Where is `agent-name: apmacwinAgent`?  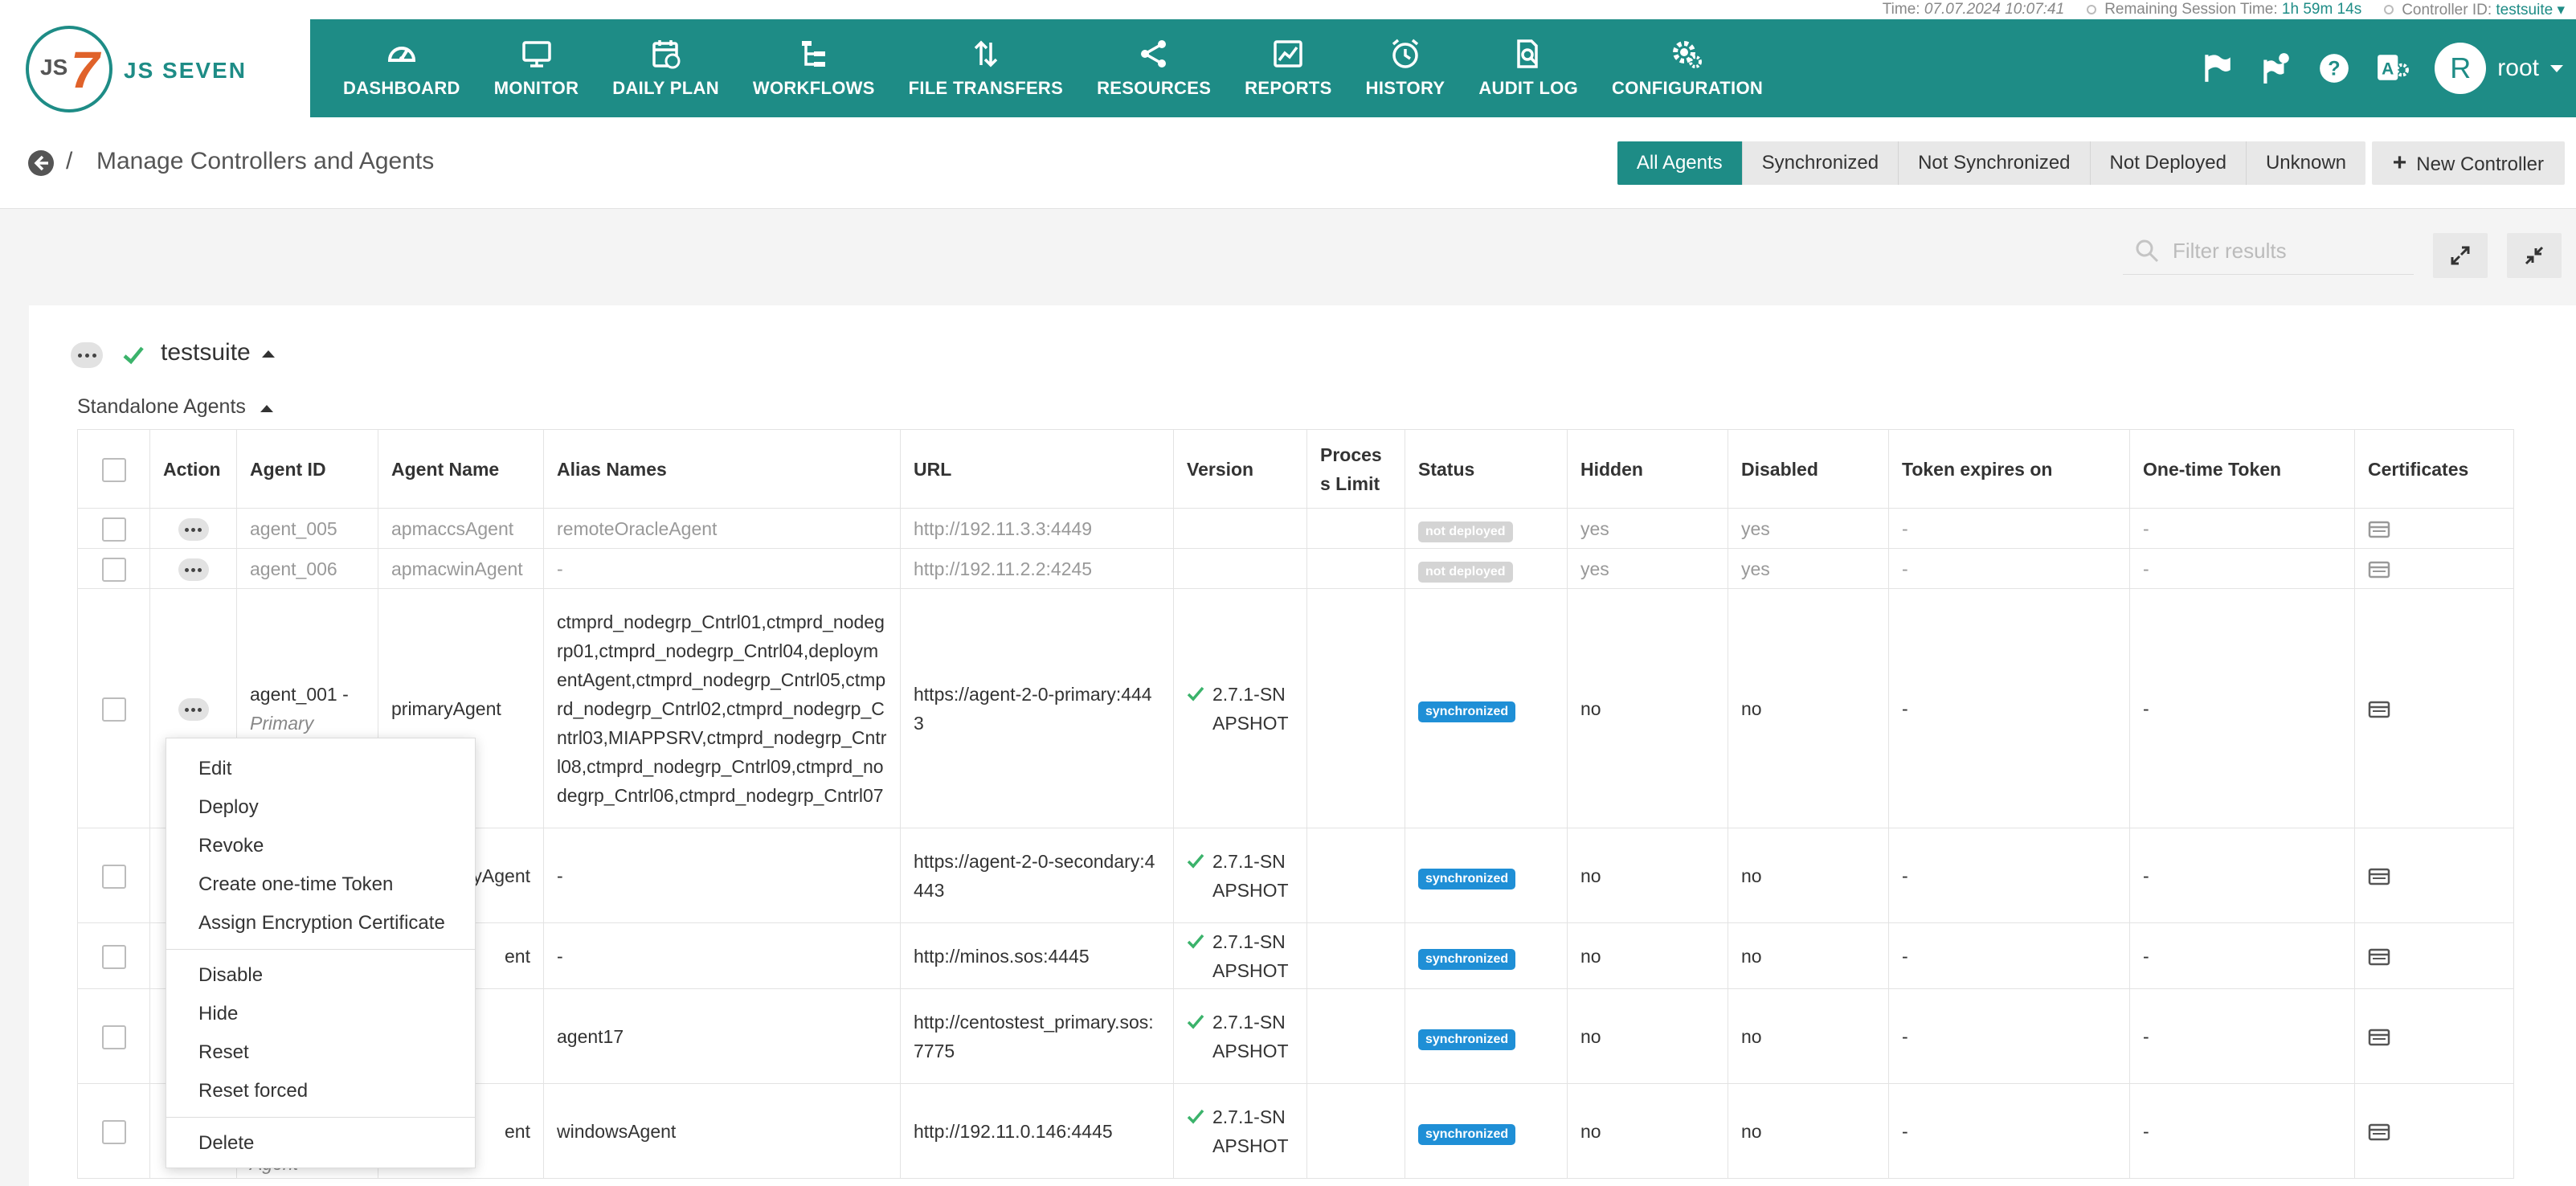
agent-name: apmacwinAgent is located at coordinates (461, 568).